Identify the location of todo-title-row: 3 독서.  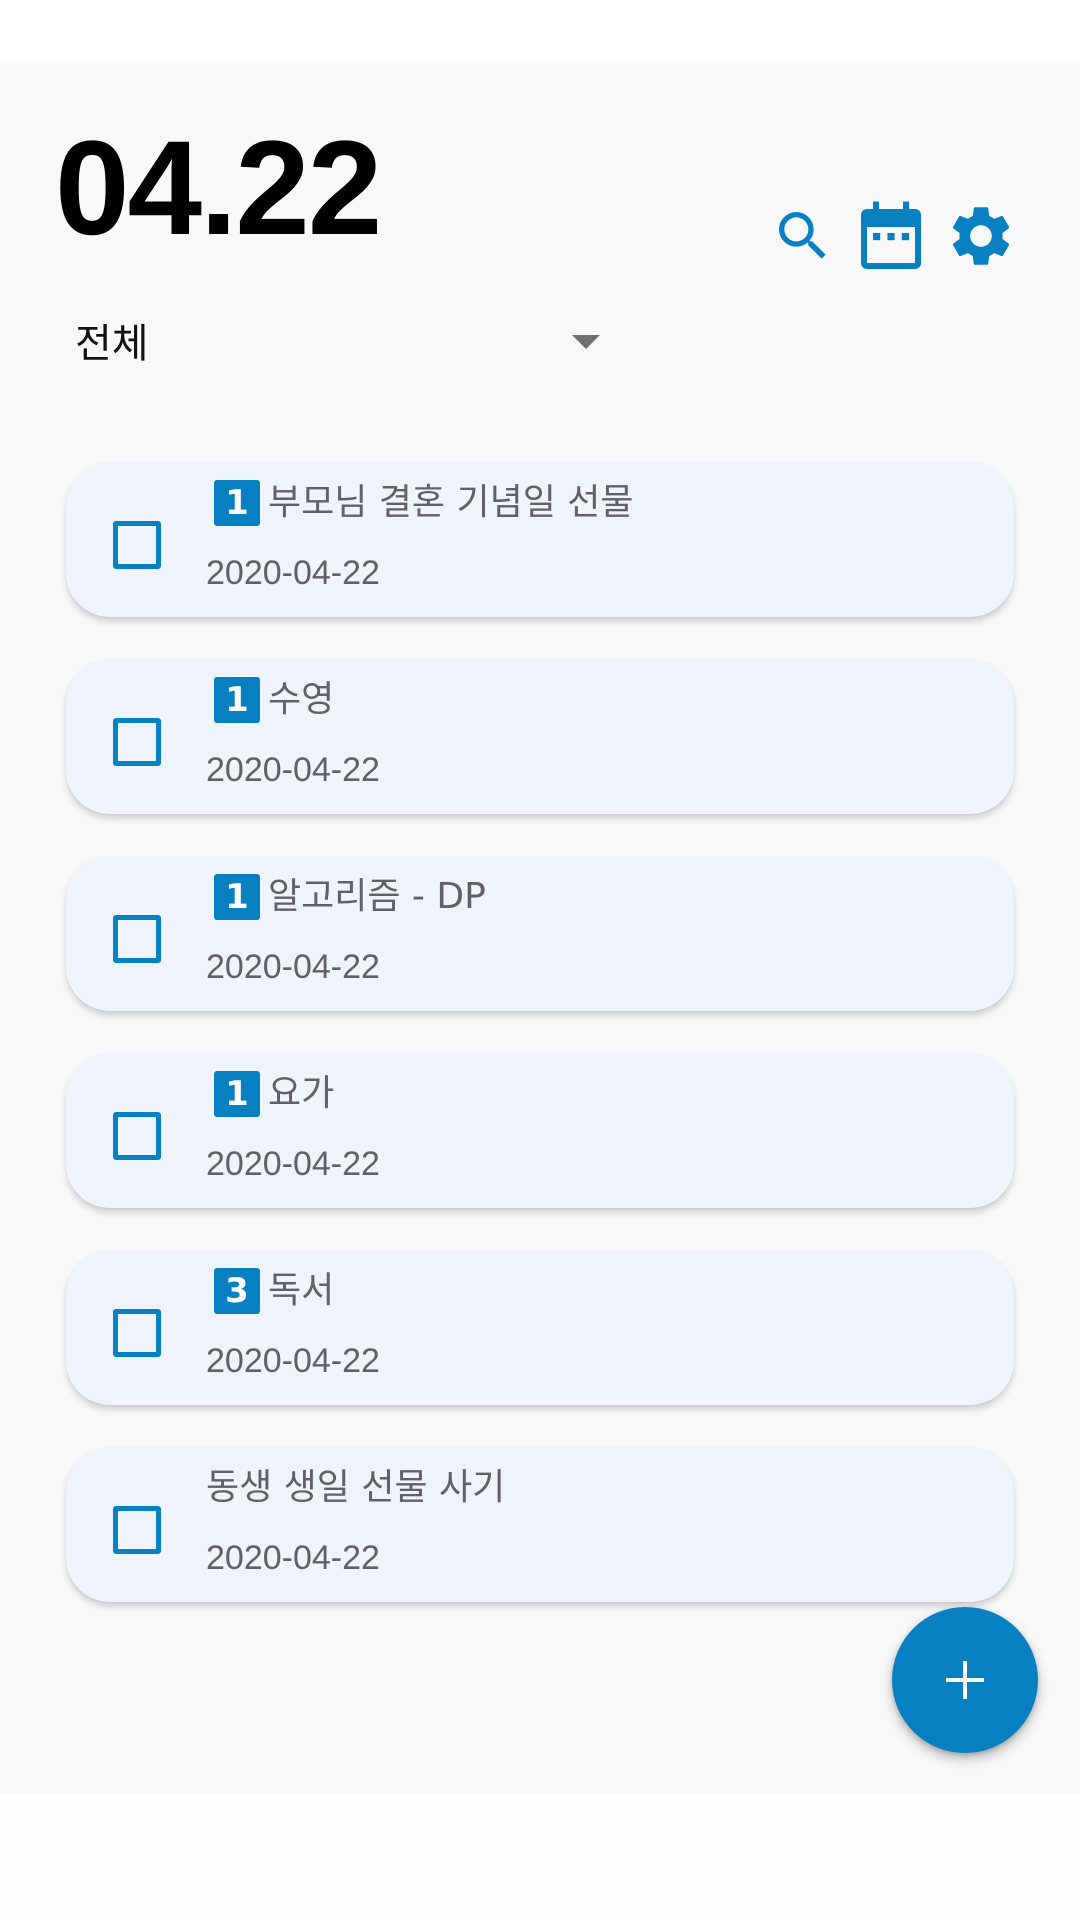
(270, 1291).